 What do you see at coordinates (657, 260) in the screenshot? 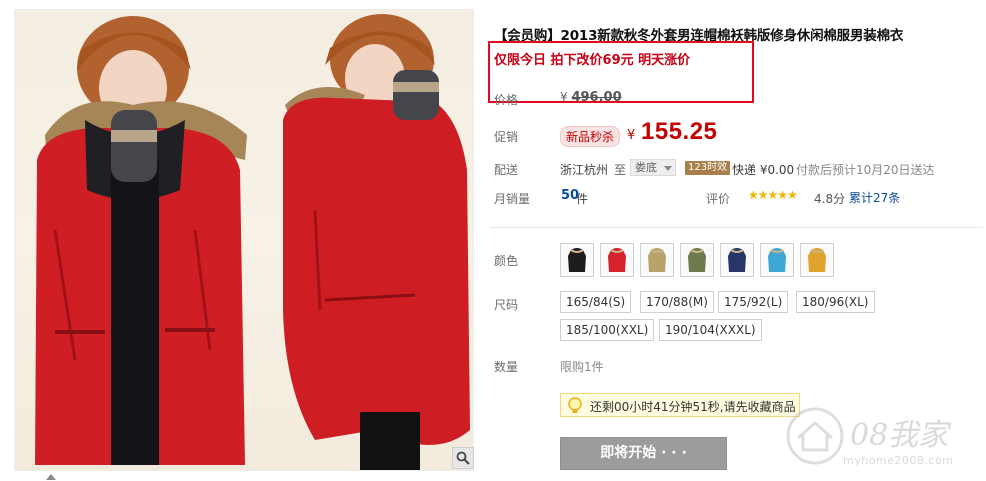
I see `color-swatch-khaki` at bounding box center [657, 260].